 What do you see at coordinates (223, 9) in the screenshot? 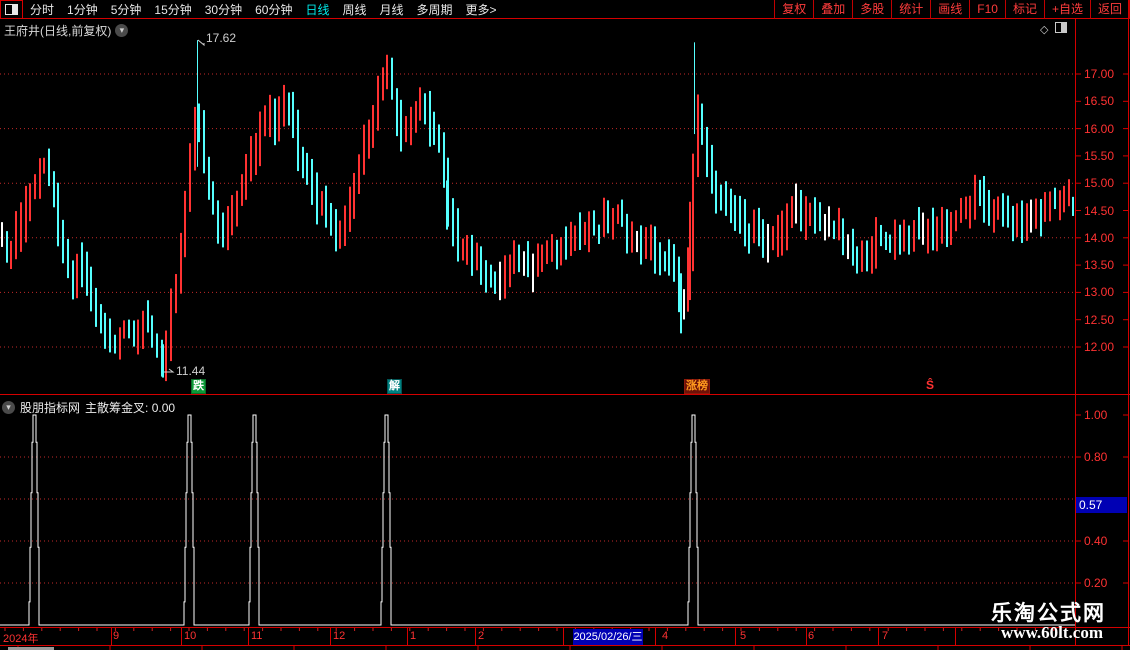
I see `period-tab-30分钟: 30分钟` at bounding box center [223, 9].